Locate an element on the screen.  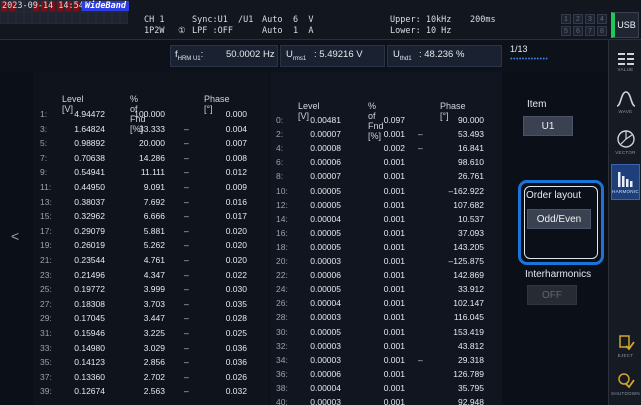
harmonic-button: HARMONIC is located at coordinates (625, 182).